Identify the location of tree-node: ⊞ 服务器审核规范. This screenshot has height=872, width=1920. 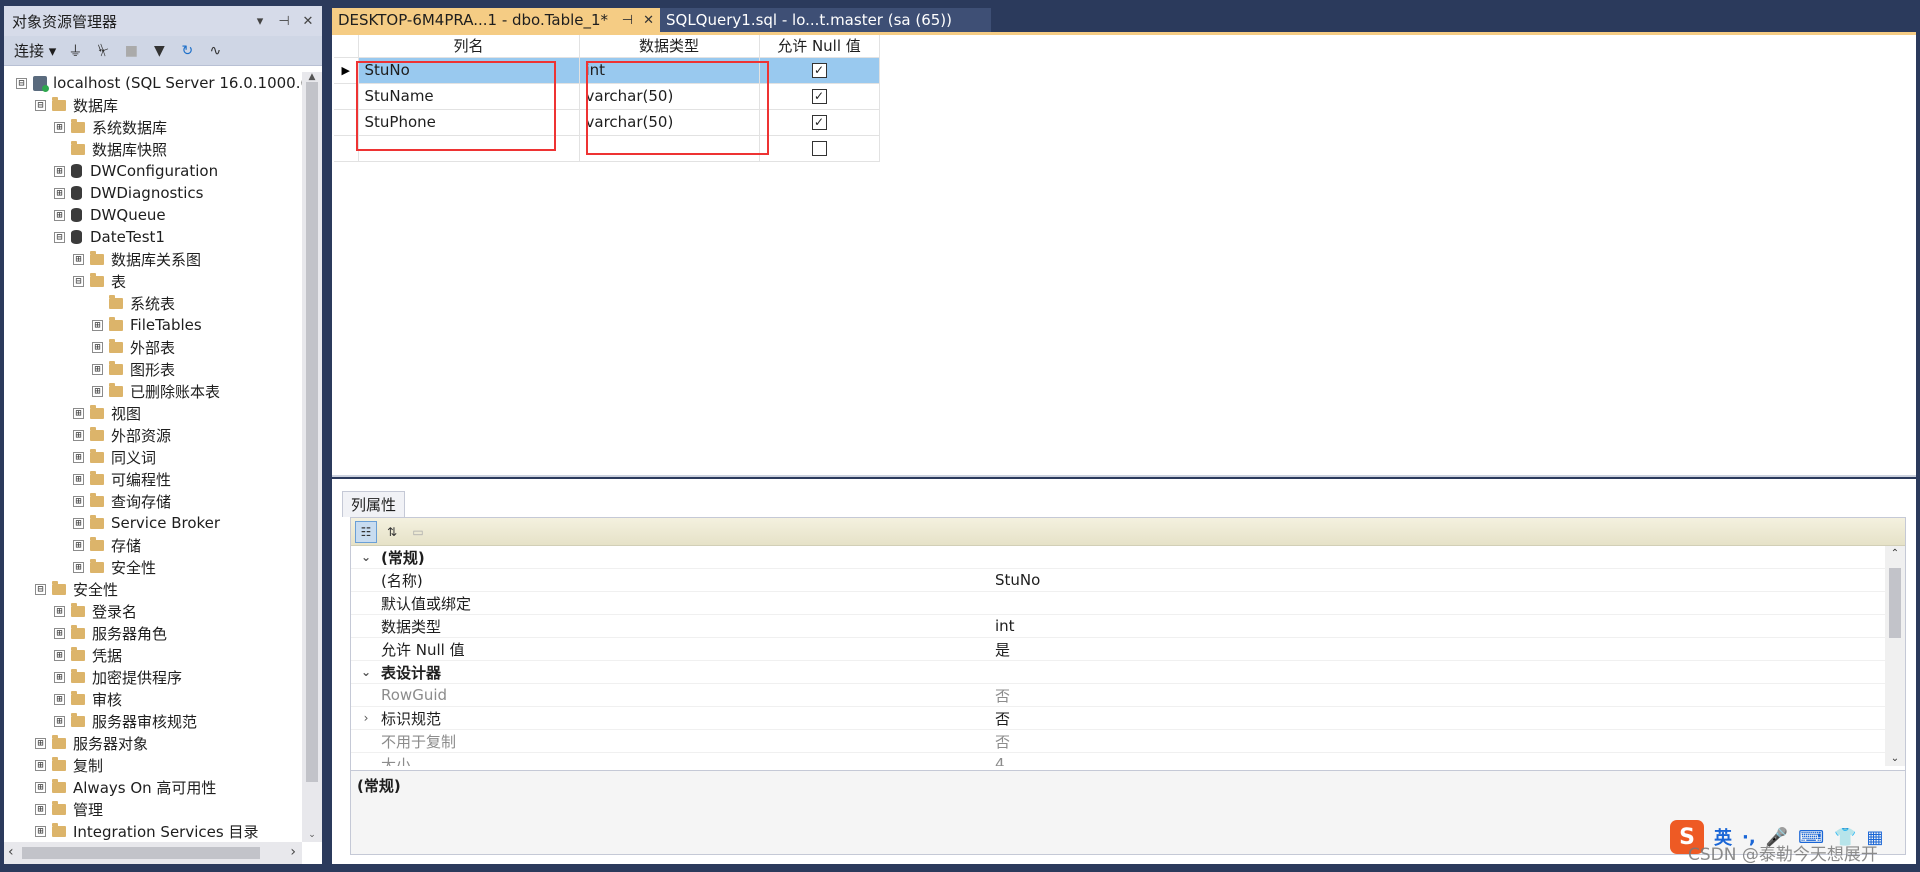
(153, 721).